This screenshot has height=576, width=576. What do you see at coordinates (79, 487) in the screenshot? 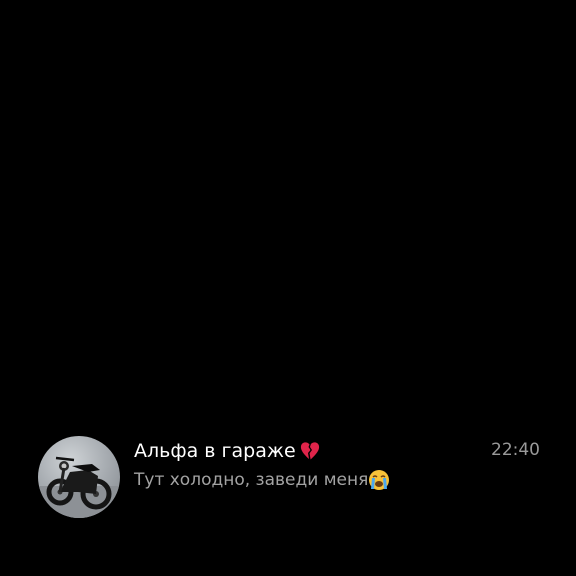
I see `motorcycle-icon` at bounding box center [79, 487].